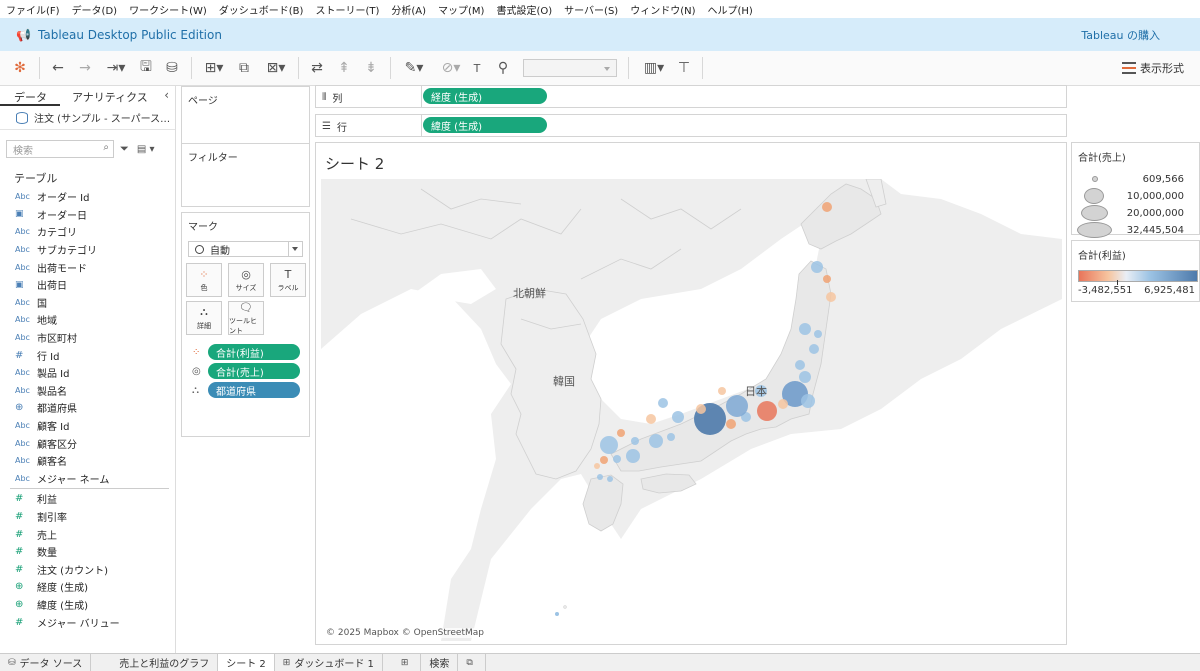 This screenshot has height=671, width=1200. What do you see at coordinates (146, 68) in the screenshot?
I see `save-icon: 🖫` at bounding box center [146, 68].